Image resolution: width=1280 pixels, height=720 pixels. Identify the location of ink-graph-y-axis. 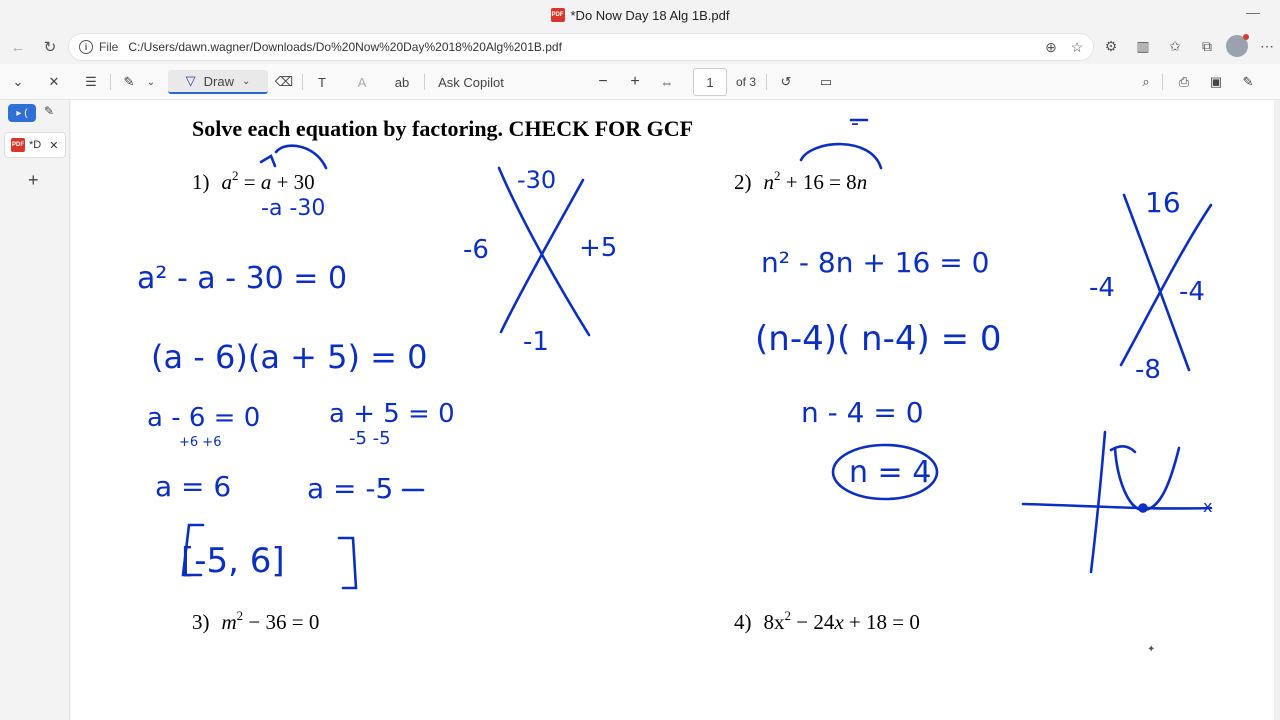
(1098, 502).